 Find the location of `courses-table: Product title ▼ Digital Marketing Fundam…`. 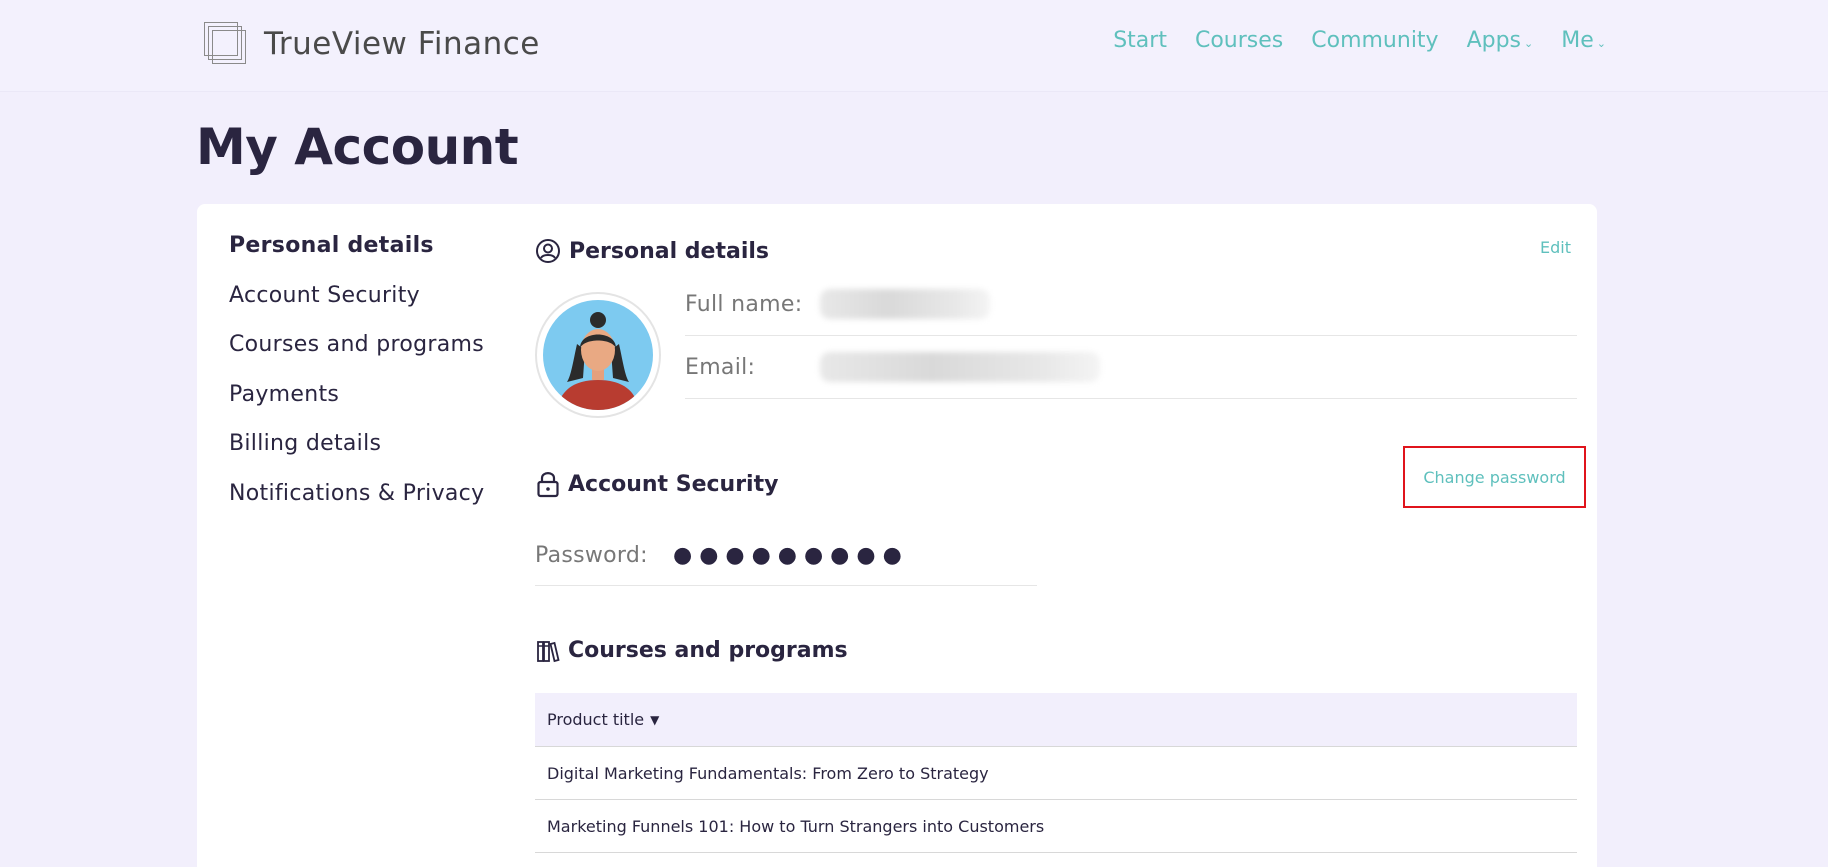

courses-table: Product title ▼ Digital Marketing Fundam… is located at coordinates (1056, 773).